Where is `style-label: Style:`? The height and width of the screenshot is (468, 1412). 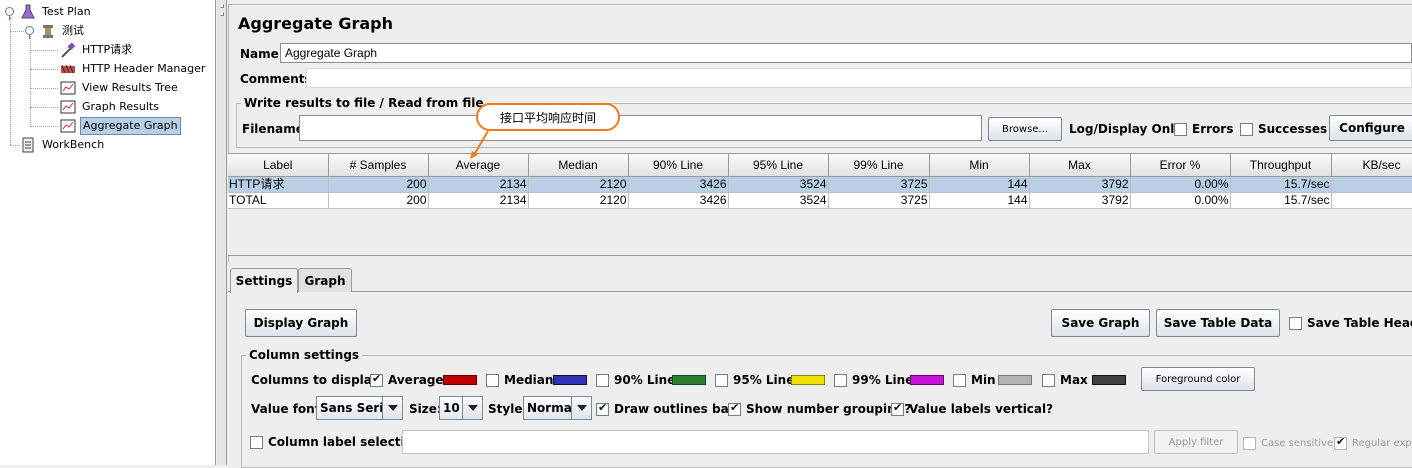
style-label: Style: is located at coordinates (508, 409).